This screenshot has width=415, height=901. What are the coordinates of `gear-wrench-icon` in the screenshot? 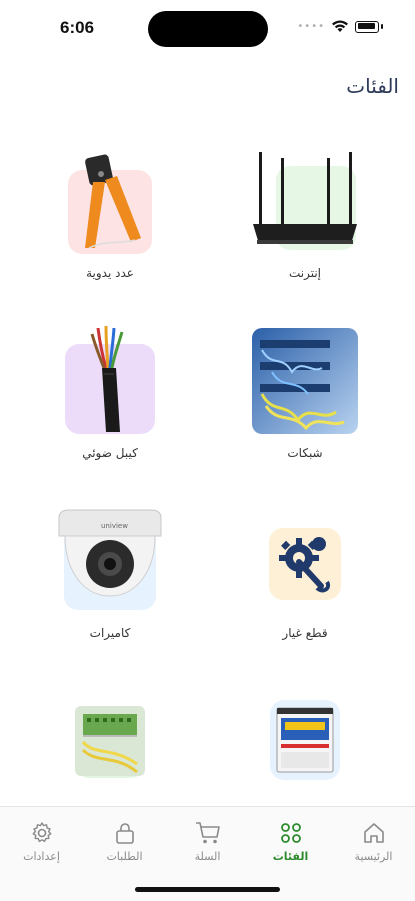 It's located at (304, 565).